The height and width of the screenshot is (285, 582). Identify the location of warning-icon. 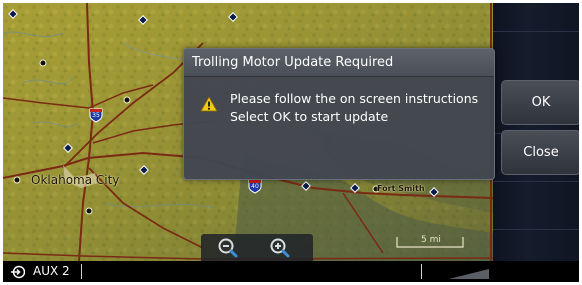
(209, 104).